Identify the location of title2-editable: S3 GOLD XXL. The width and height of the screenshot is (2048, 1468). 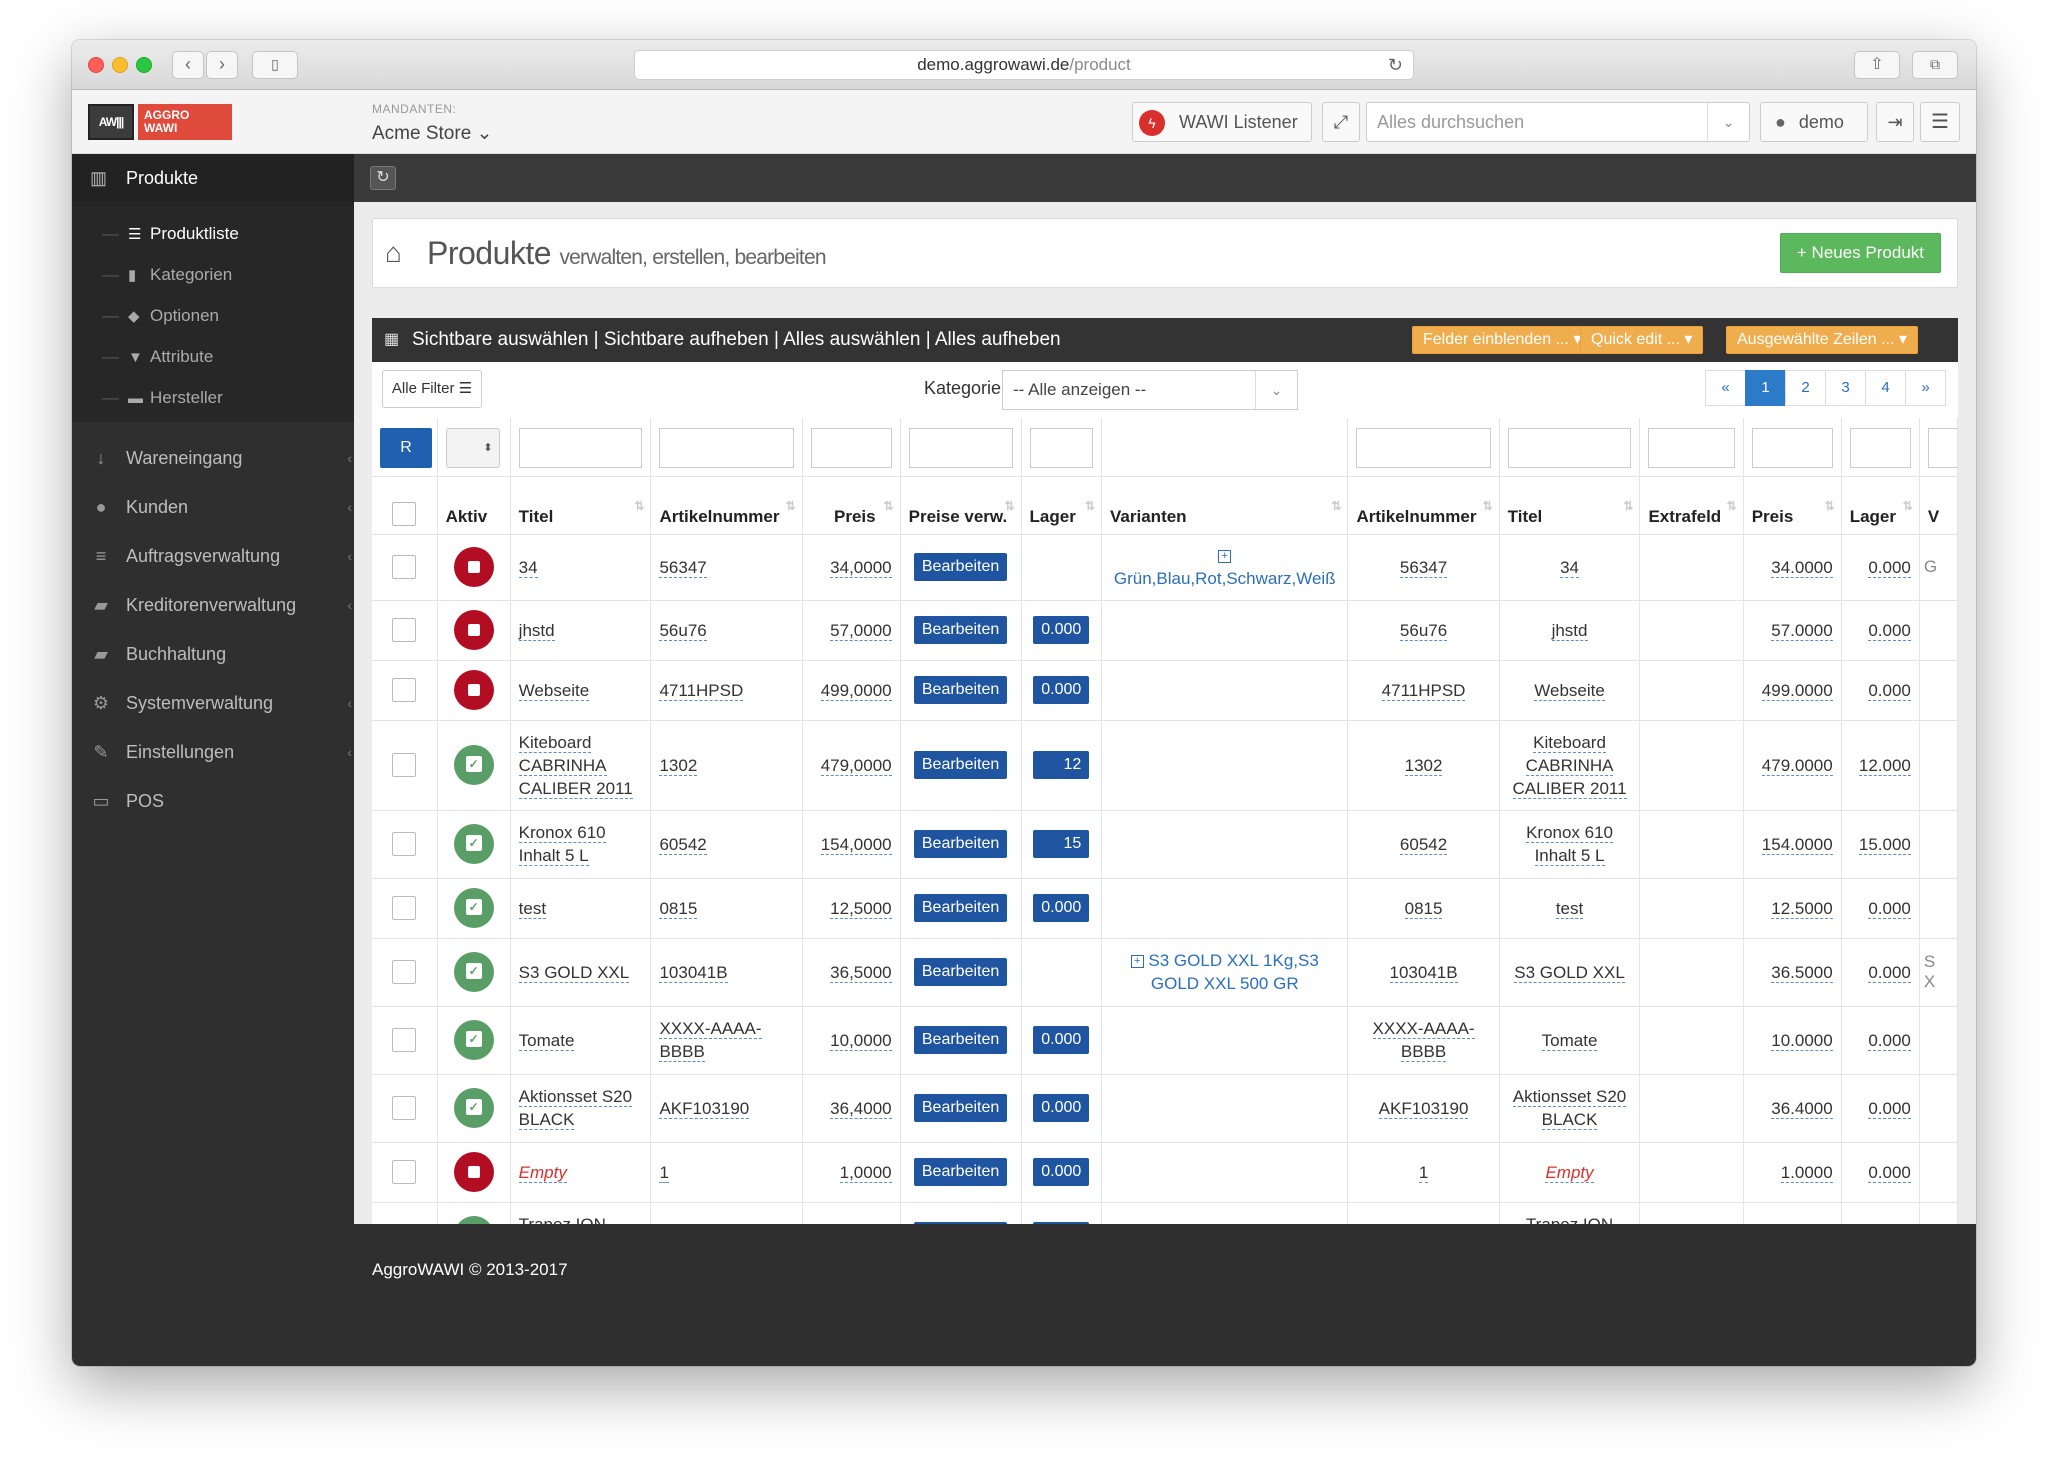
(1569, 972).